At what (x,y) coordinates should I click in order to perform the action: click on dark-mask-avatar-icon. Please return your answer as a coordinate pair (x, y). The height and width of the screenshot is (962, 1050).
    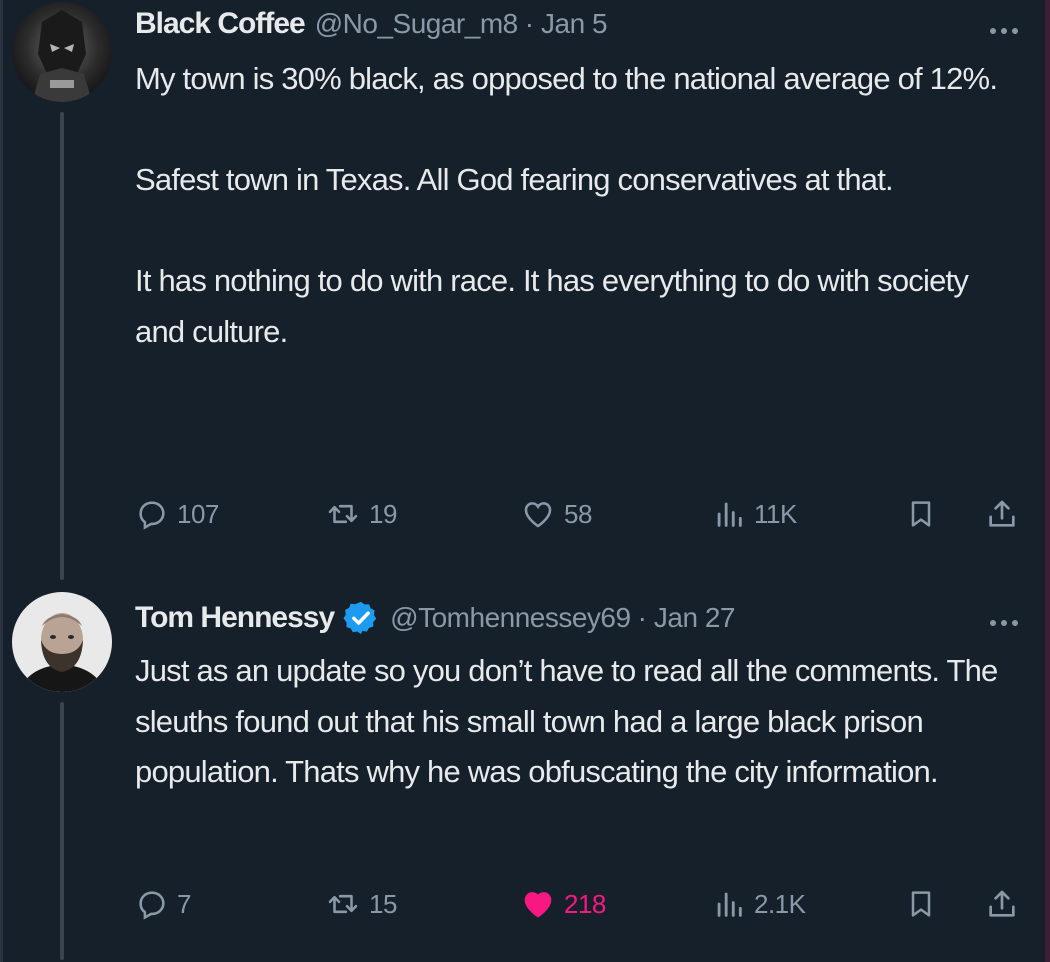
    Looking at the image, I should click on (62, 52).